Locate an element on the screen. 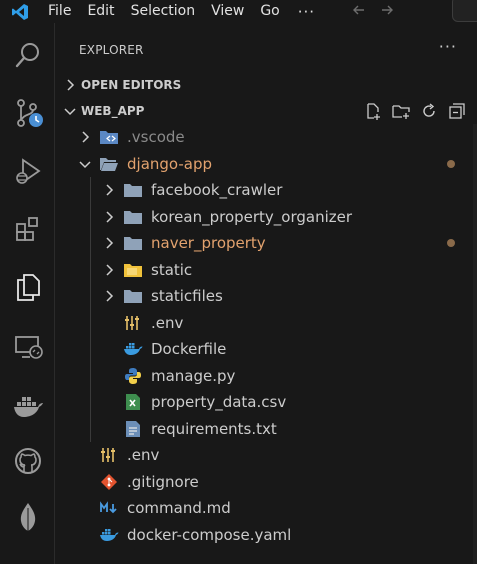 The height and width of the screenshot is (564, 477). tree-item-label: naver_property is located at coordinates (208, 243).